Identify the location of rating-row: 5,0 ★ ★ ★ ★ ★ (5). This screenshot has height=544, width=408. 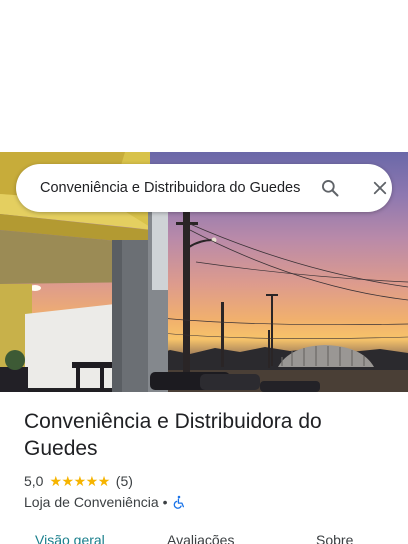
(78, 481).